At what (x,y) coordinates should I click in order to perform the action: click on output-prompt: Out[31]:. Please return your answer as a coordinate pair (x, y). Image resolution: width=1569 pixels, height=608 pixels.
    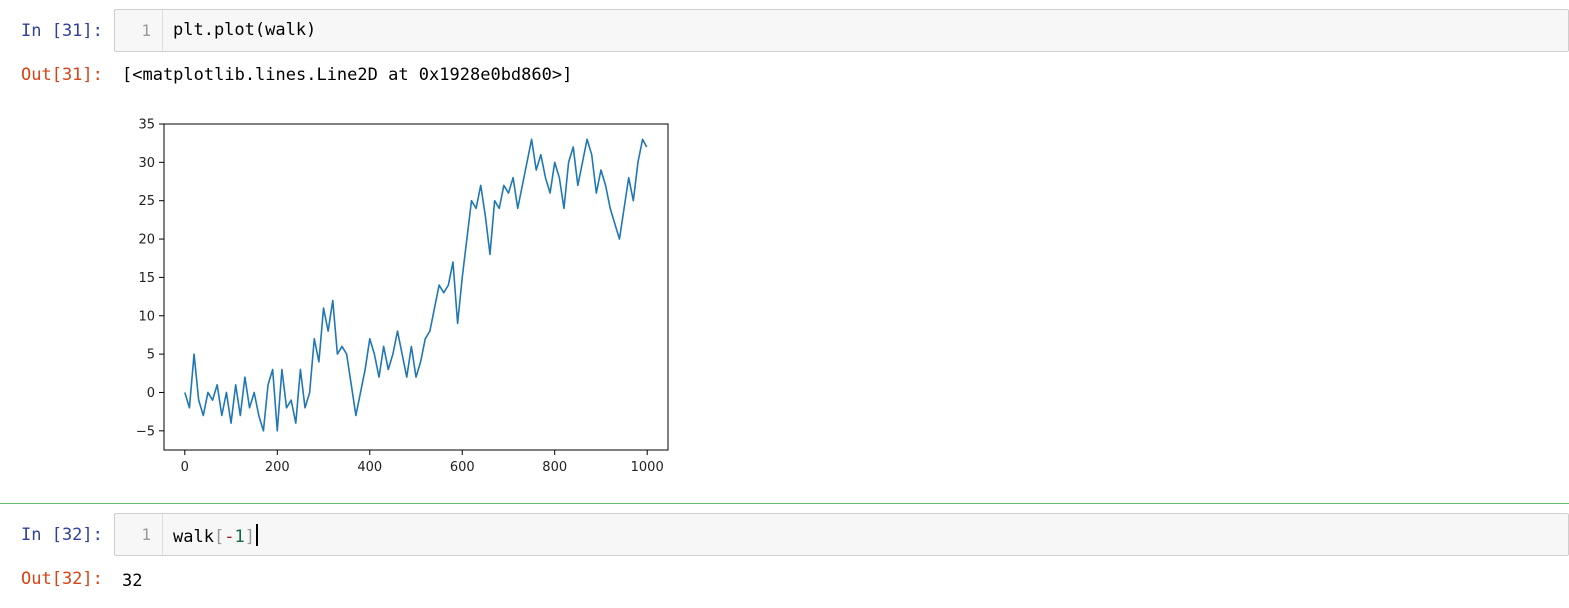
    Looking at the image, I should click on (62, 75).